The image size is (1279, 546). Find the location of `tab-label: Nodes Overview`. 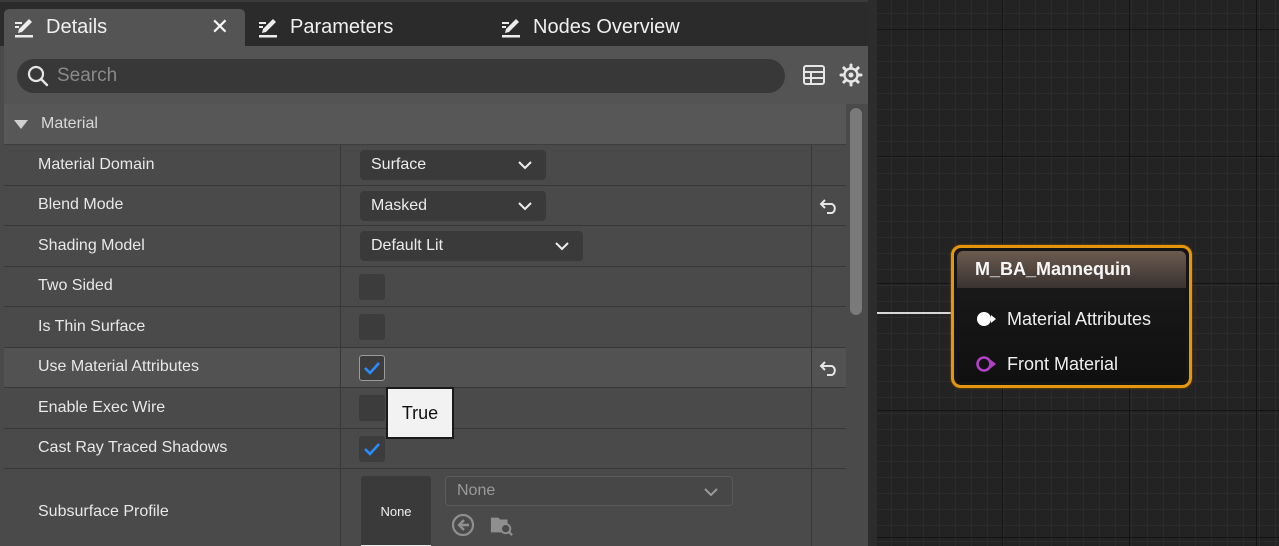

tab-label: Nodes Overview is located at coordinates (606, 27).